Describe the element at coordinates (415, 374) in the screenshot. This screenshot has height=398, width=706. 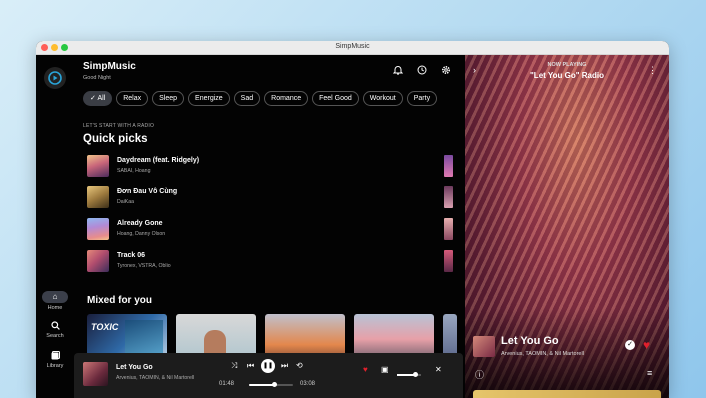
I see `volume-knob` at that location.